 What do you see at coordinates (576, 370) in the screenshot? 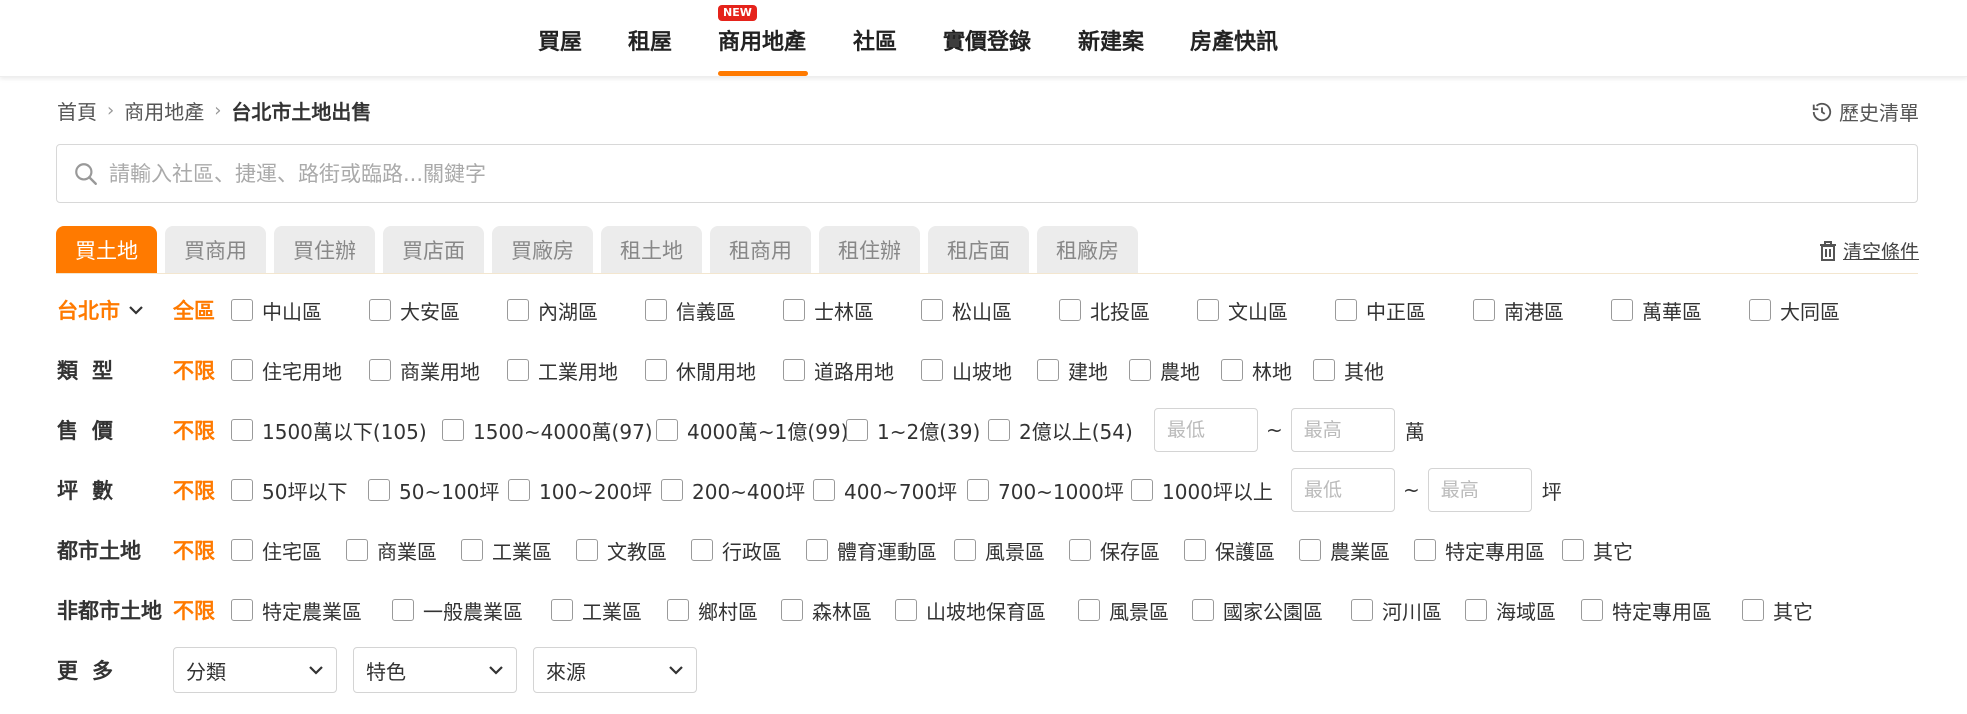
I see `type-option: 工業用地` at bounding box center [576, 370].